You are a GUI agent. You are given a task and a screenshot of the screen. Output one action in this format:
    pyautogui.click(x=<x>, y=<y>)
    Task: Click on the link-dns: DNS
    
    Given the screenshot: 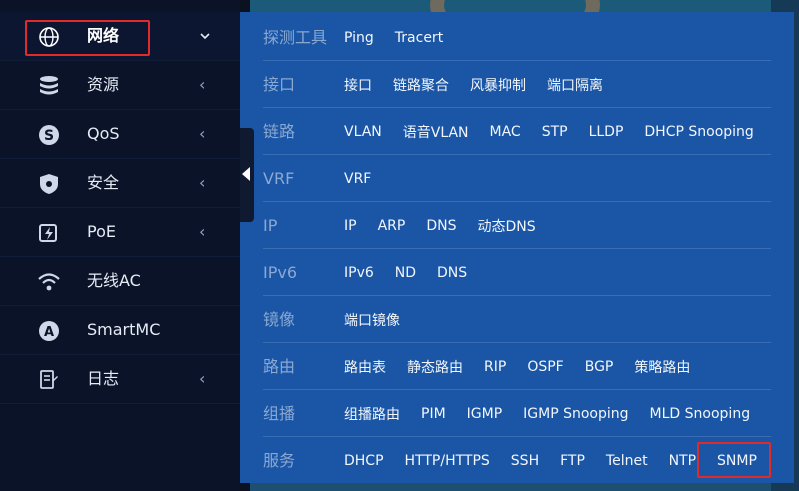 What is the action you would take?
    pyautogui.click(x=441, y=226)
    